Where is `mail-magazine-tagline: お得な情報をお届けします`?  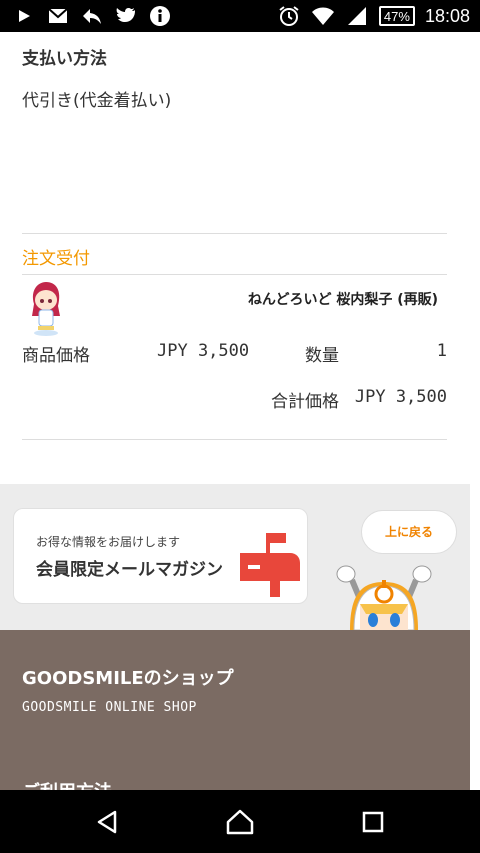 mail-magazine-tagline: お得な情報をお届けします is located at coordinates (108, 542).